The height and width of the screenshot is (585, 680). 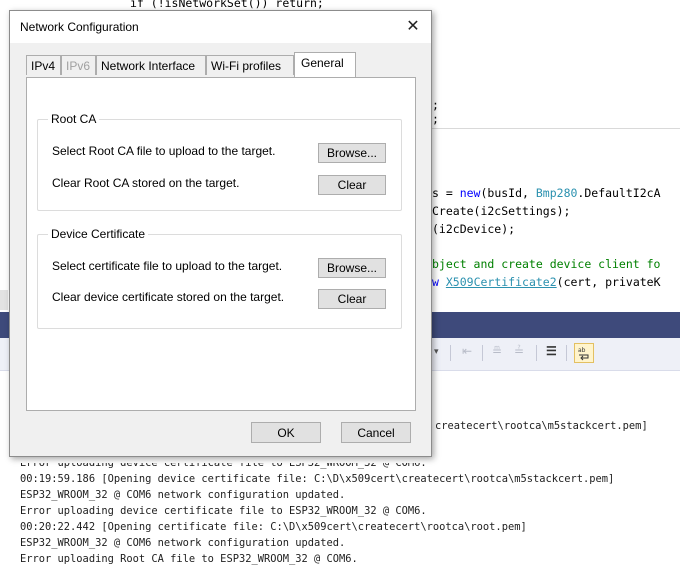 What do you see at coordinates (376, 432) in the screenshot?
I see `cancel-button: Cancel` at bounding box center [376, 432].